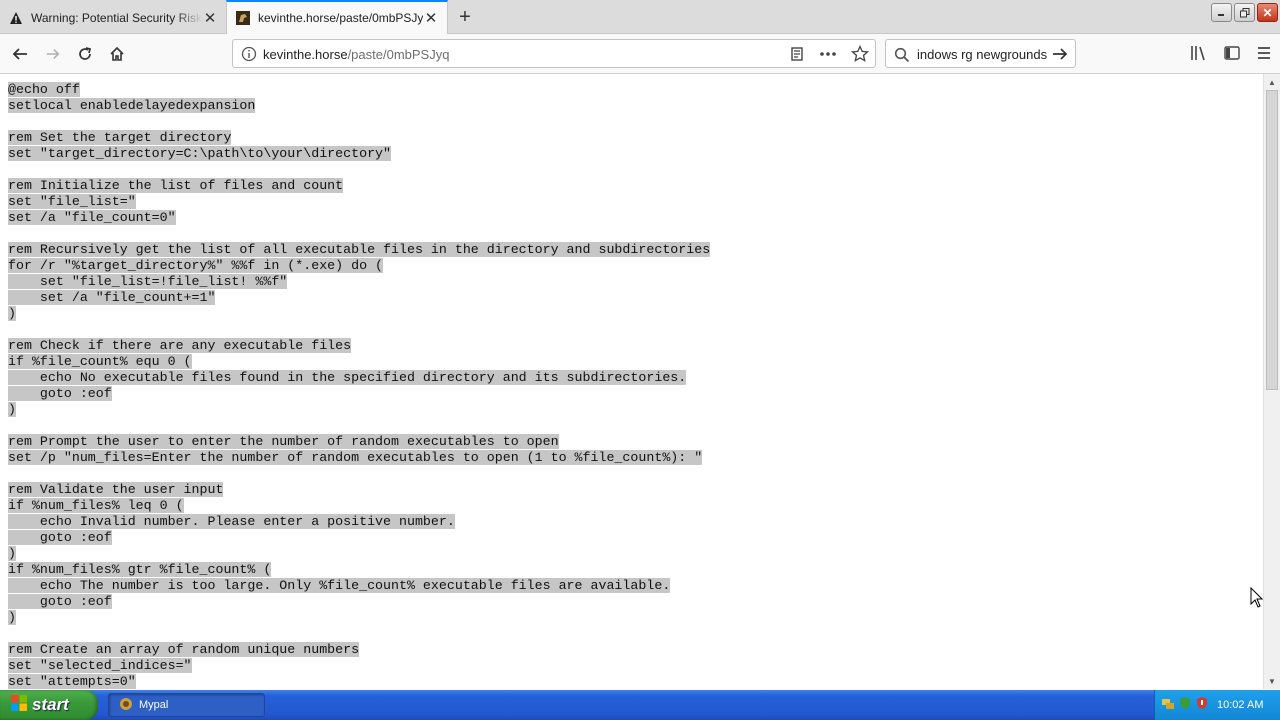 The width and height of the screenshot is (1280, 720). What do you see at coordinates (100, 665) in the screenshot?
I see `code-line-text: set "selected_indices="` at bounding box center [100, 665].